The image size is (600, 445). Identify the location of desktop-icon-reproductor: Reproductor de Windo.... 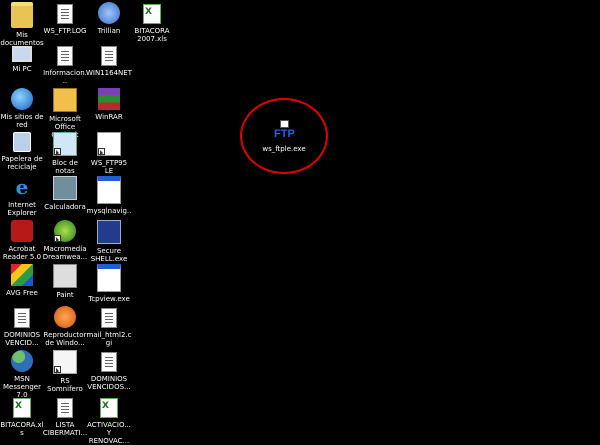
(65, 326).